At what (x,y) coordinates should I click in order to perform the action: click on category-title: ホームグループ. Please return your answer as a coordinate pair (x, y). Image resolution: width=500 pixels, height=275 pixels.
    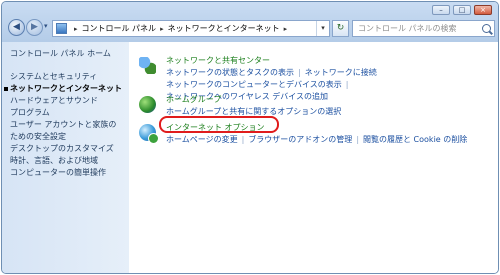
    Looking at the image, I should click on (193, 99).